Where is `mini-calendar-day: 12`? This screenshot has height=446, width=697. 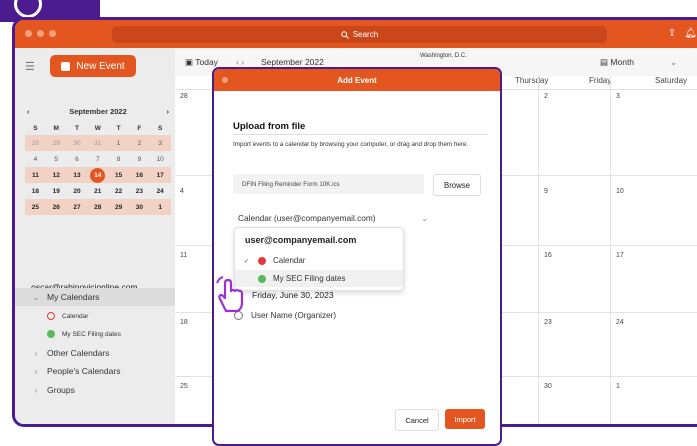
mini-calendar-day: 12 is located at coordinates (56, 175).